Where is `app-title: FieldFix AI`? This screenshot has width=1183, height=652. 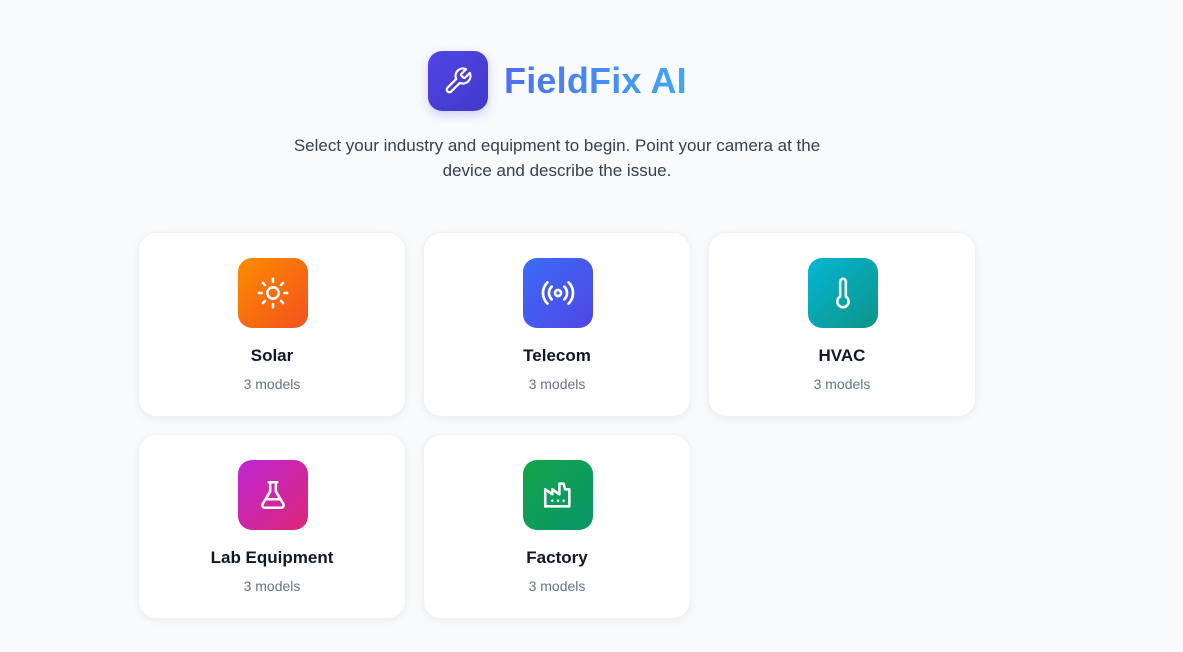 app-title: FieldFix AI is located at coordinates (595, 80).